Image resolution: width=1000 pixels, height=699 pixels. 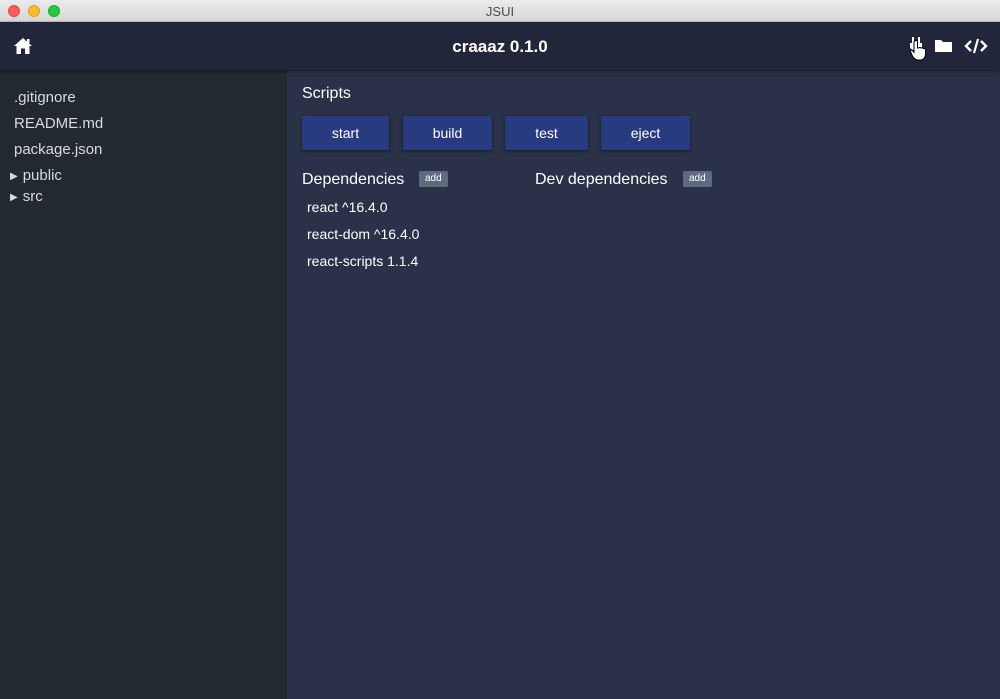 I want to click on scripts-heading: Scripts, so click(x=326, y=93).